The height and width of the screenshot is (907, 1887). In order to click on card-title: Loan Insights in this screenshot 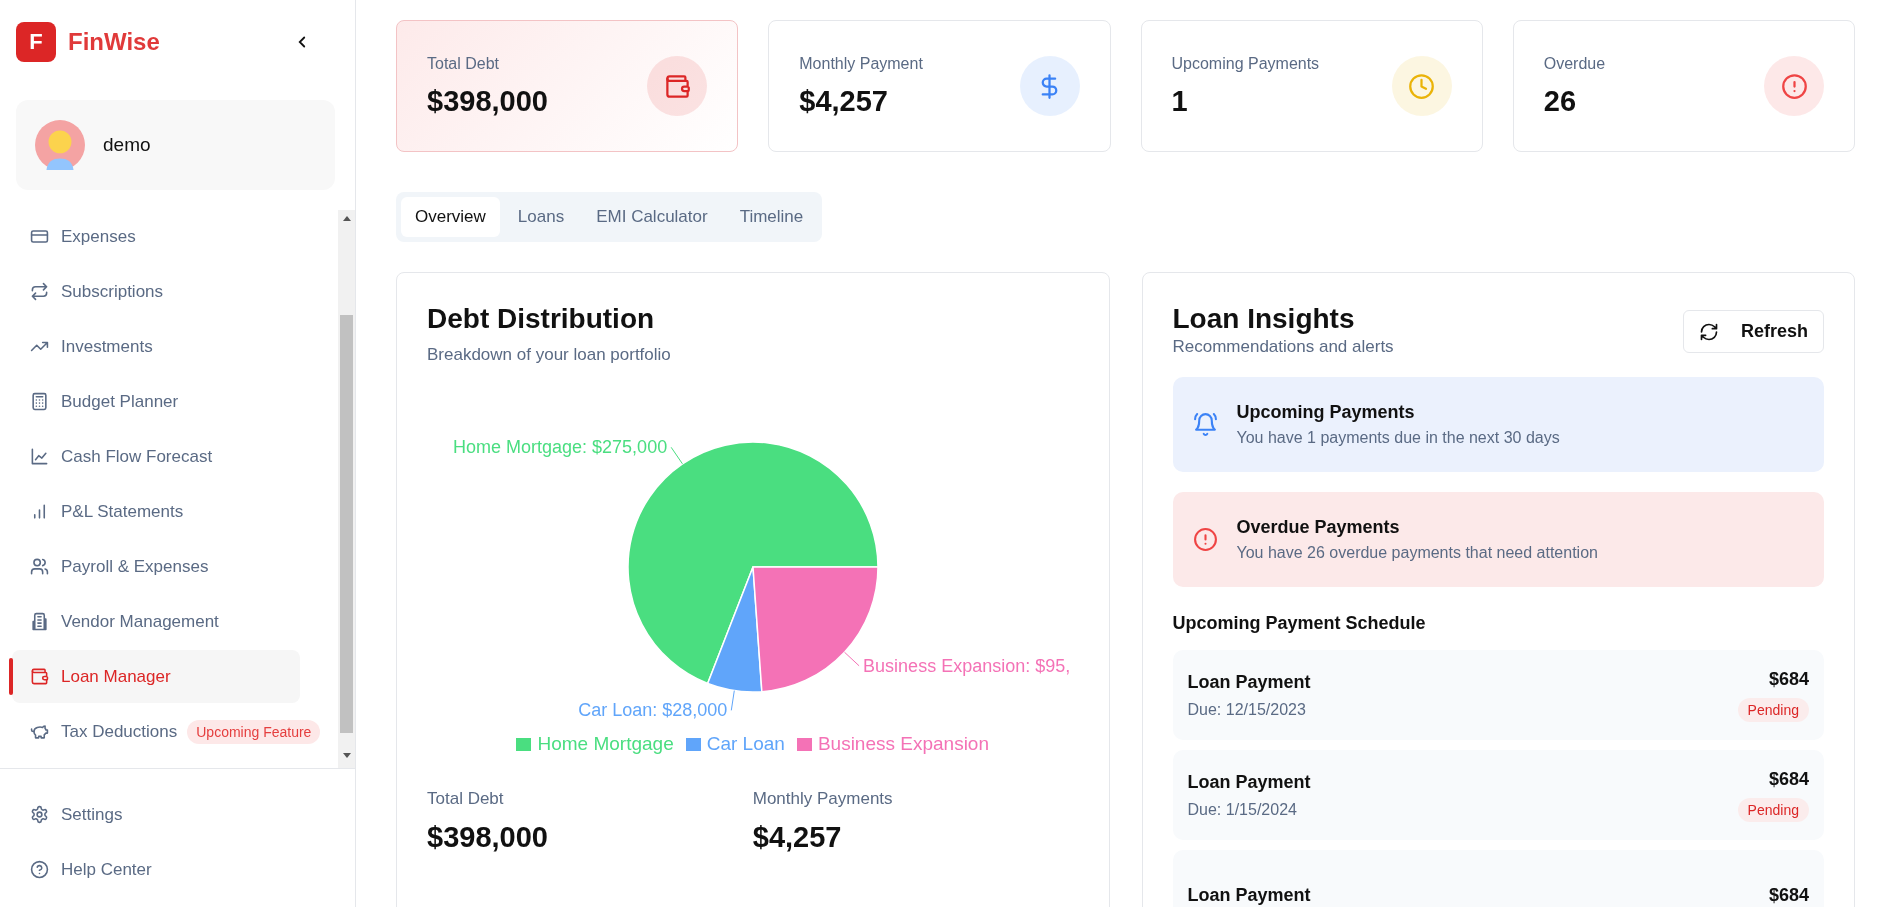, I will do `click(1264, 319)`.